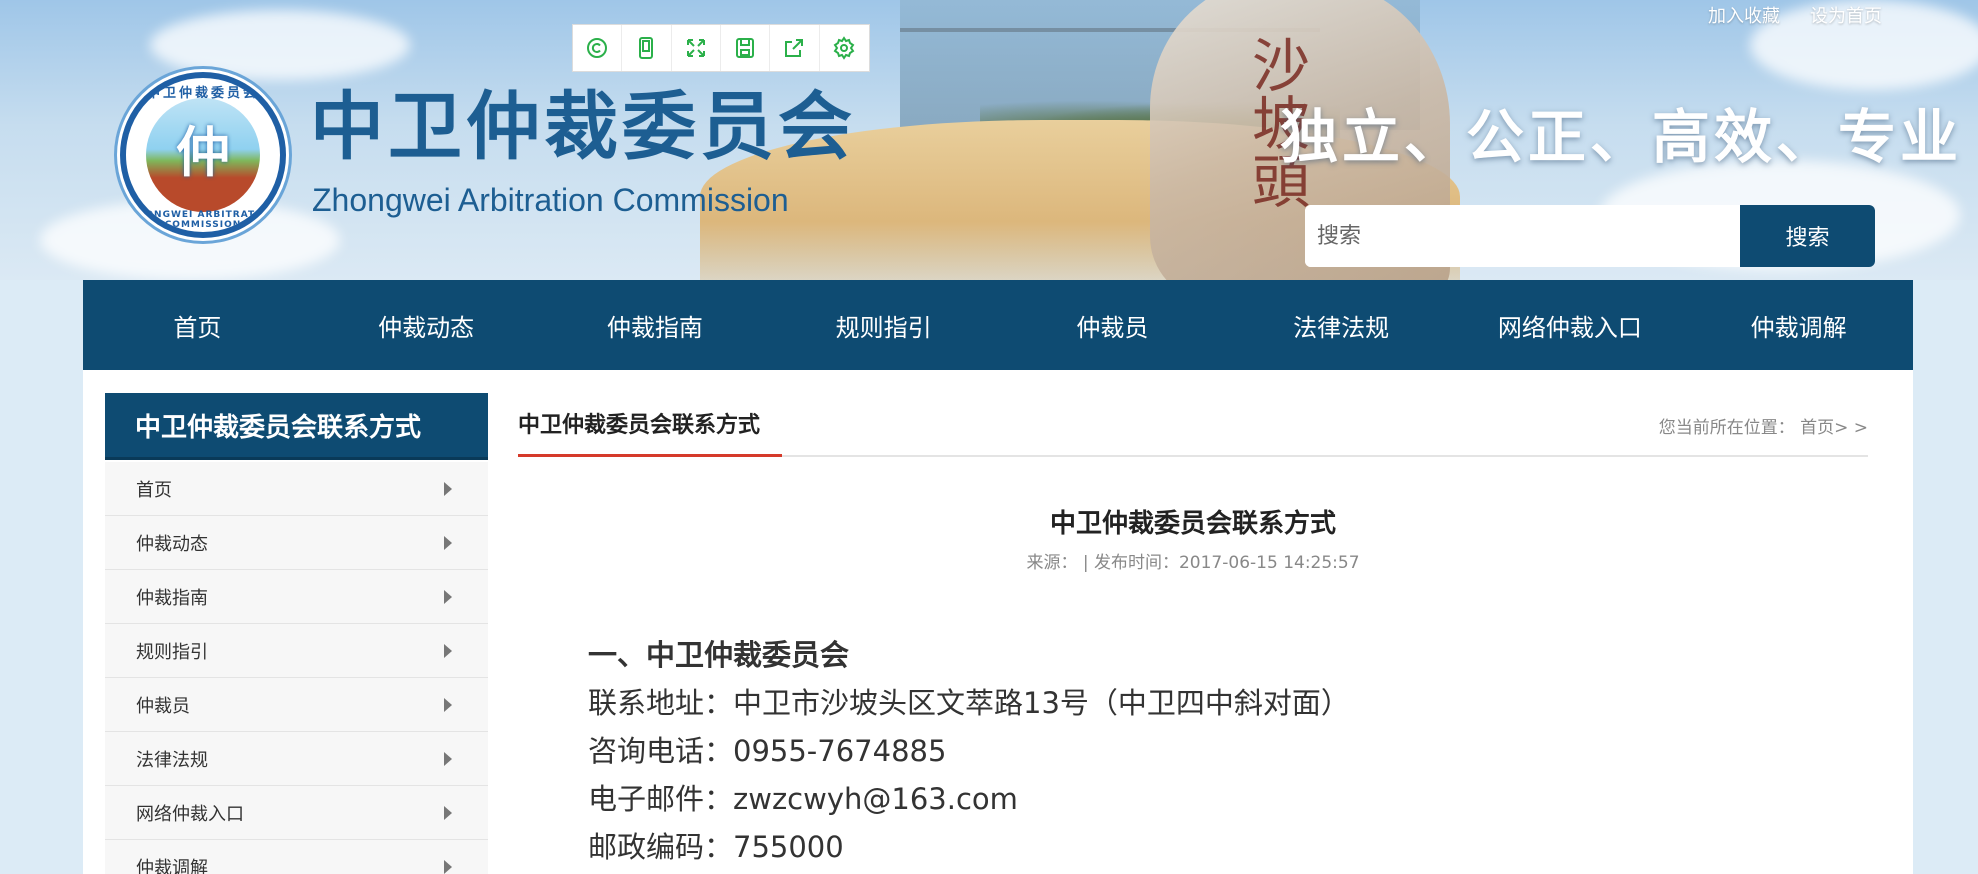 The width and height of the screenshot is (1978, 874). What do you see at coordinates (1570, 325) in the screenshot?
I see `nav-item-online-arbitration: 网络仲裁入口` at bounding box center [1570, 325].